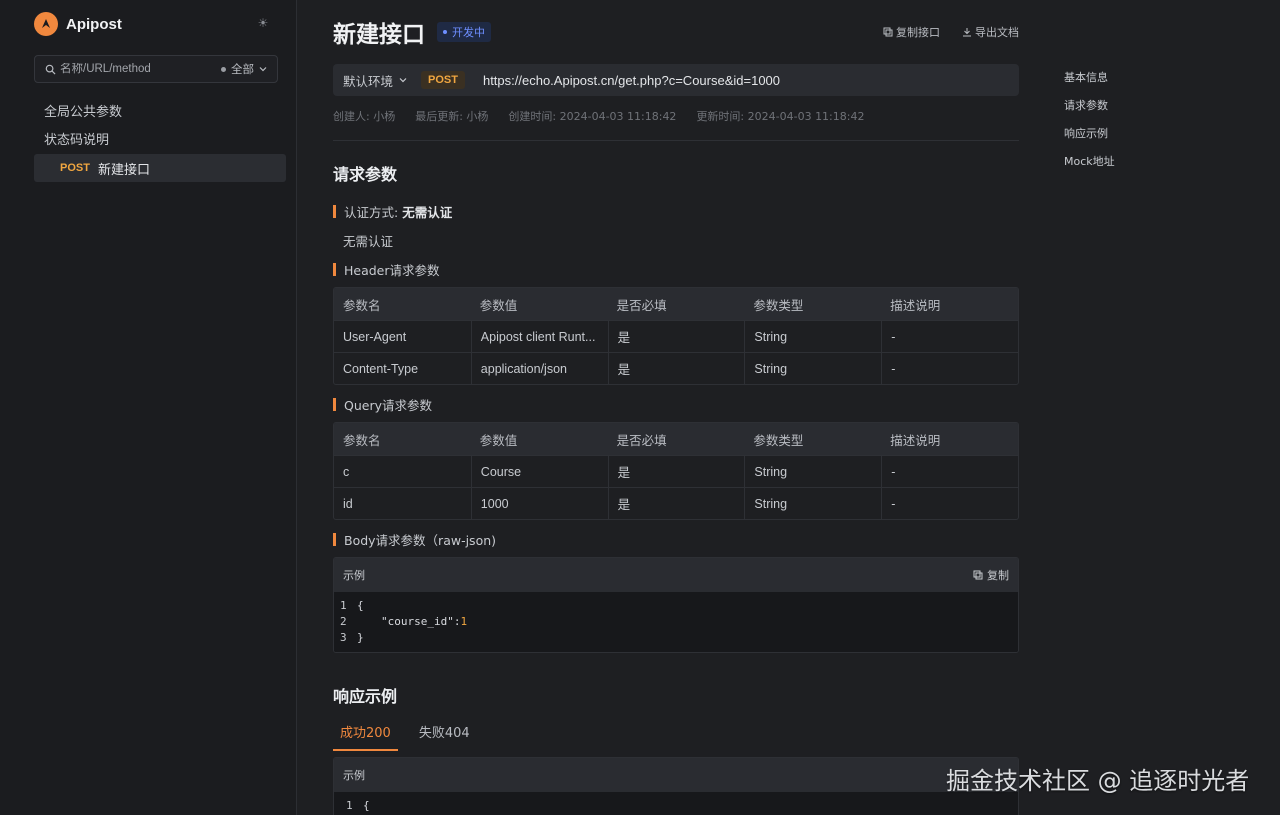  What do you see at coordinates (990, 32) in the screenshot?
I see `export-doc-button: 导出文档` at bounding box center [990, 32].